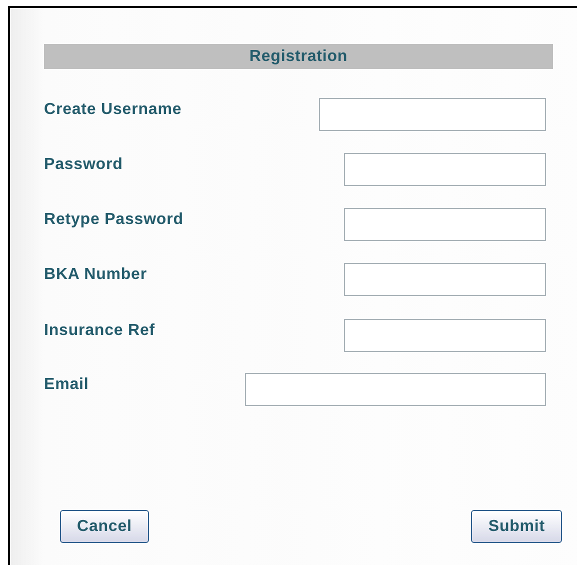  What do you see at coordinates (114, 220) in the screenshot?
I see `field-label: Retype Password` at bounding box center [114, 220].